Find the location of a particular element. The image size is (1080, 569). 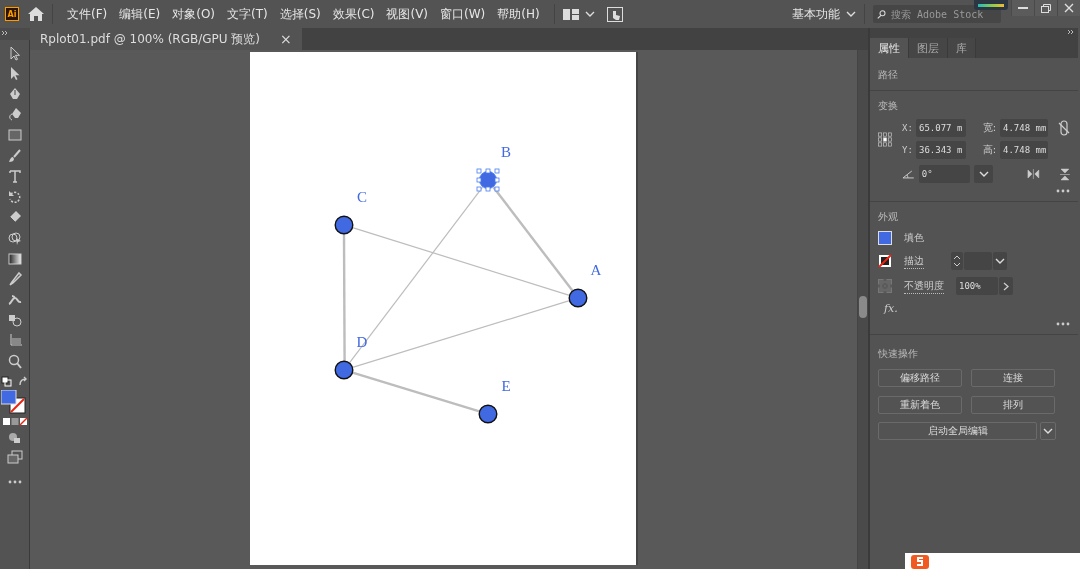

stroke-swatch is located at coordinates (885, 261).